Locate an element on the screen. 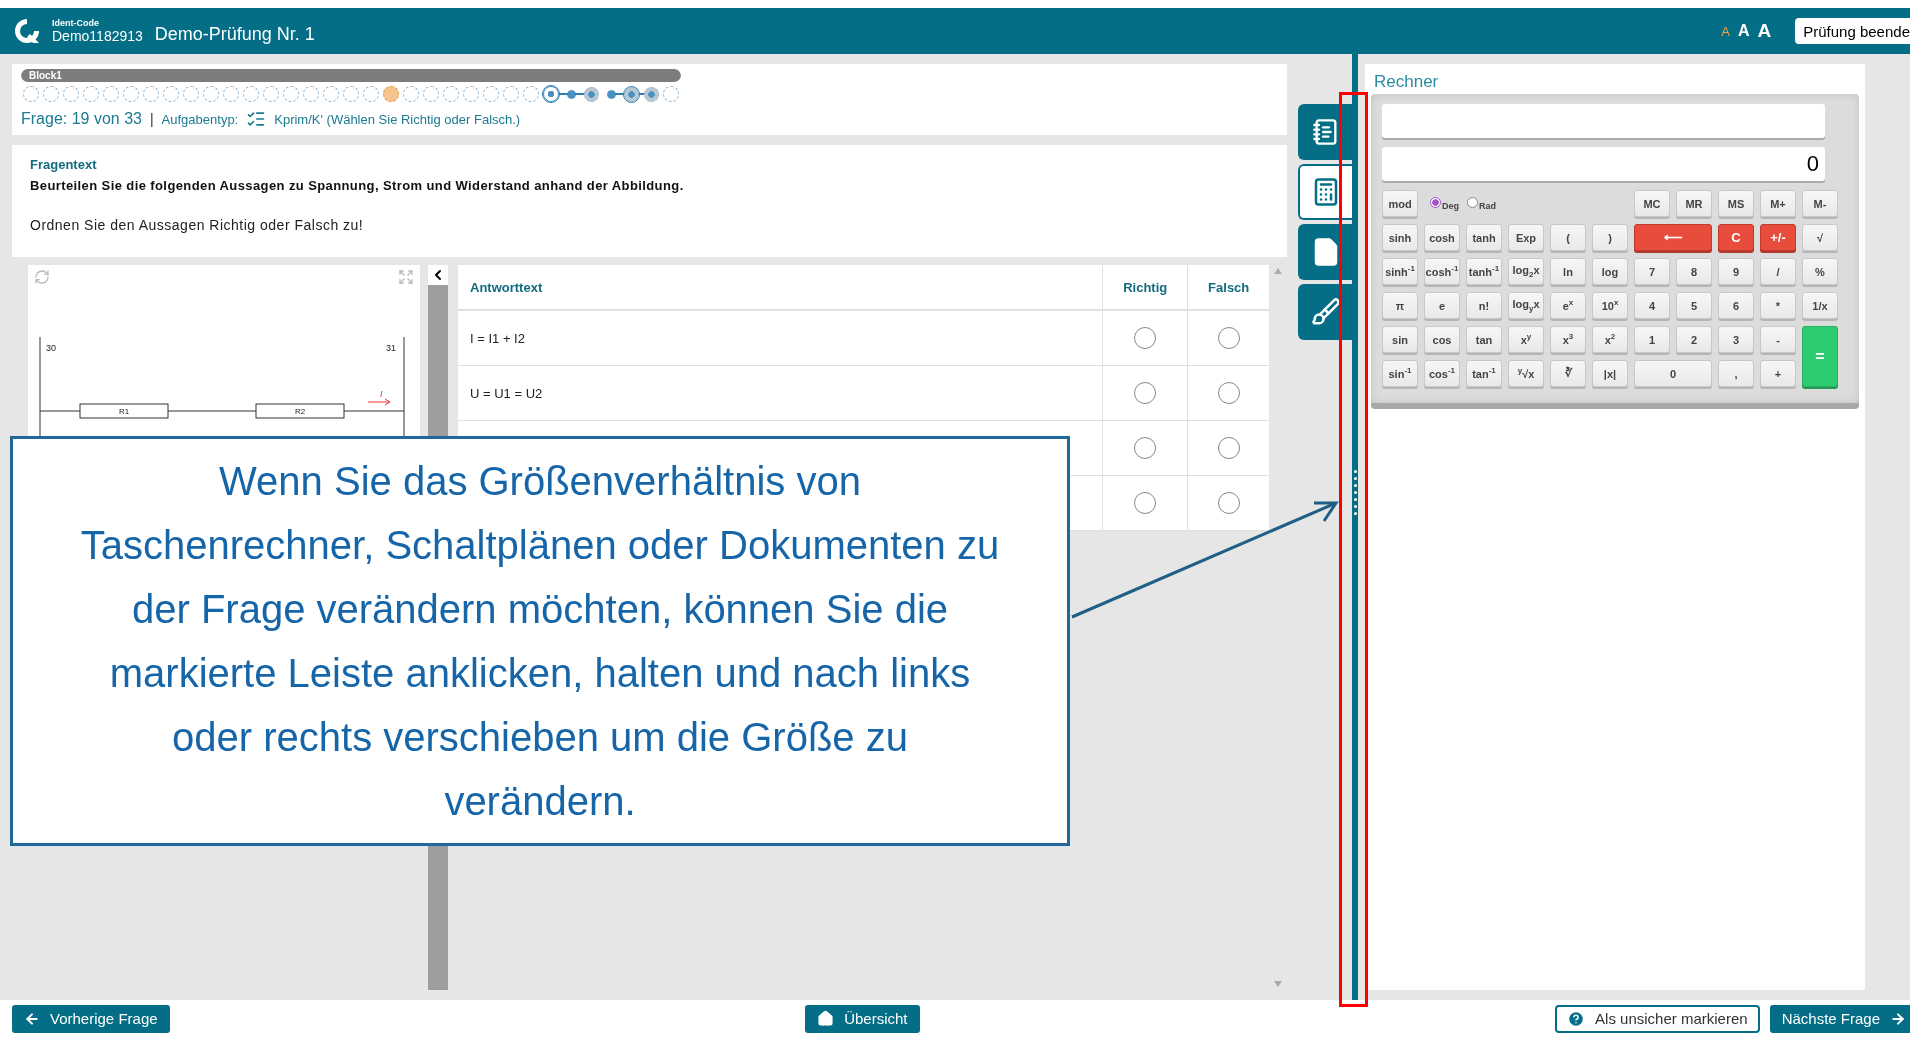 The height and width of the screenshot is (1037, 1910). calculator-key: 6 is located at coordinates (1736, 305).